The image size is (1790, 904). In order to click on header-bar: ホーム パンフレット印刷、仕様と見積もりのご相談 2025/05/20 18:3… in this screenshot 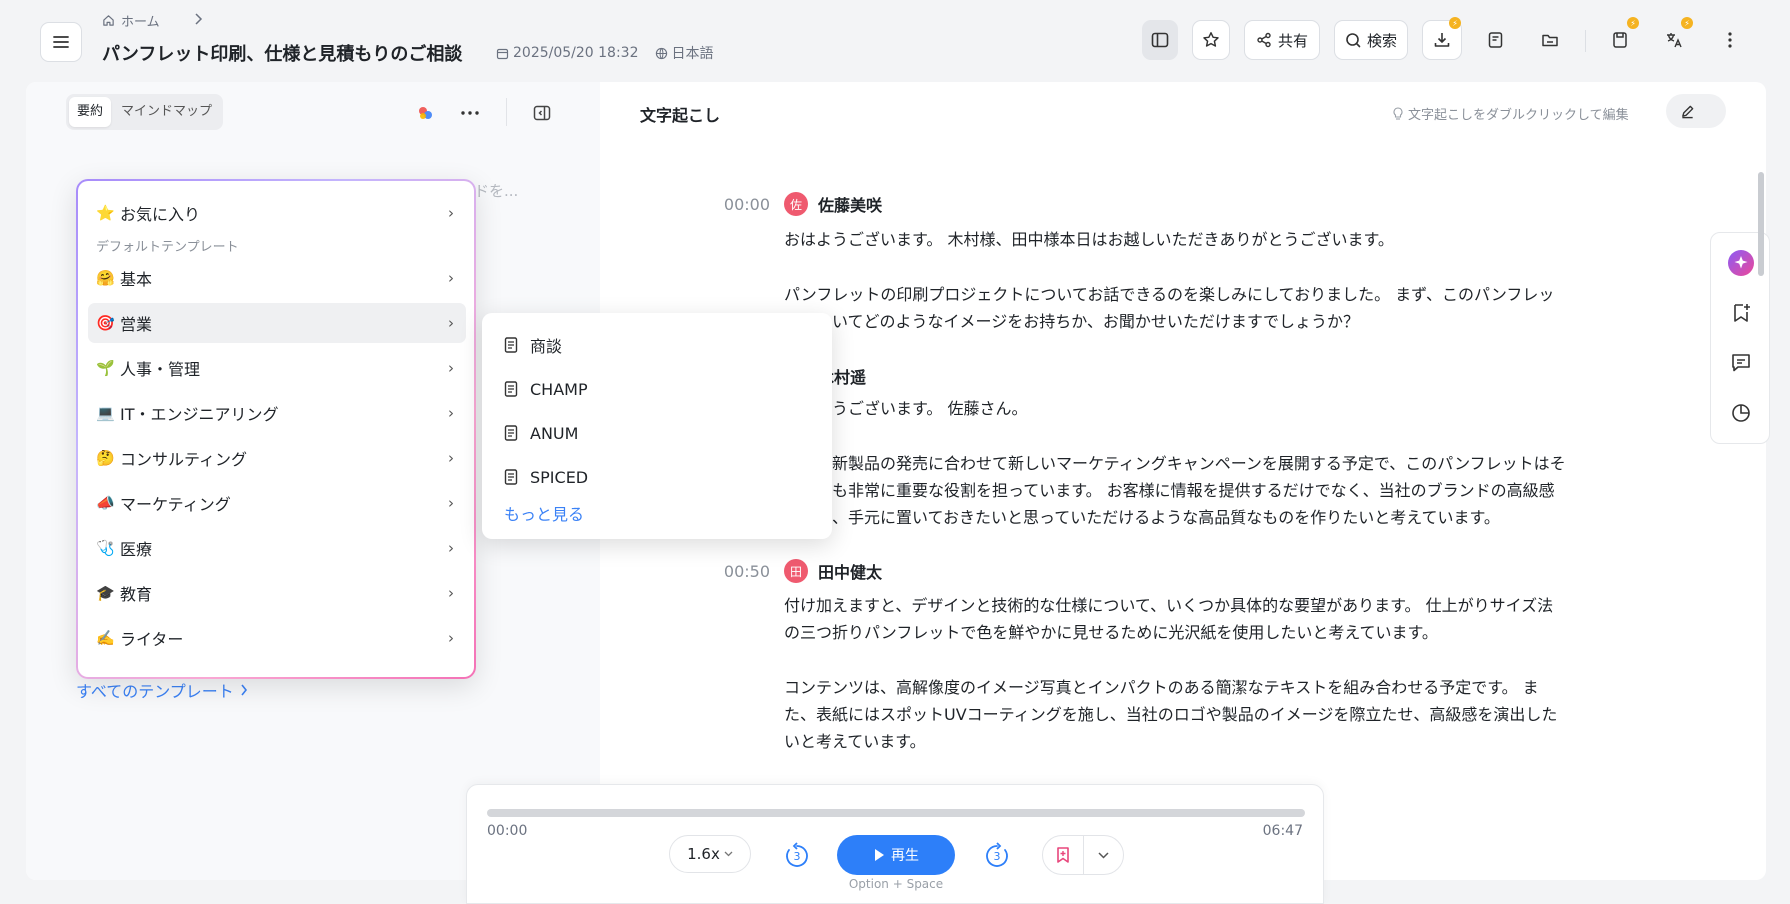, I will do `click(895, 41)`.